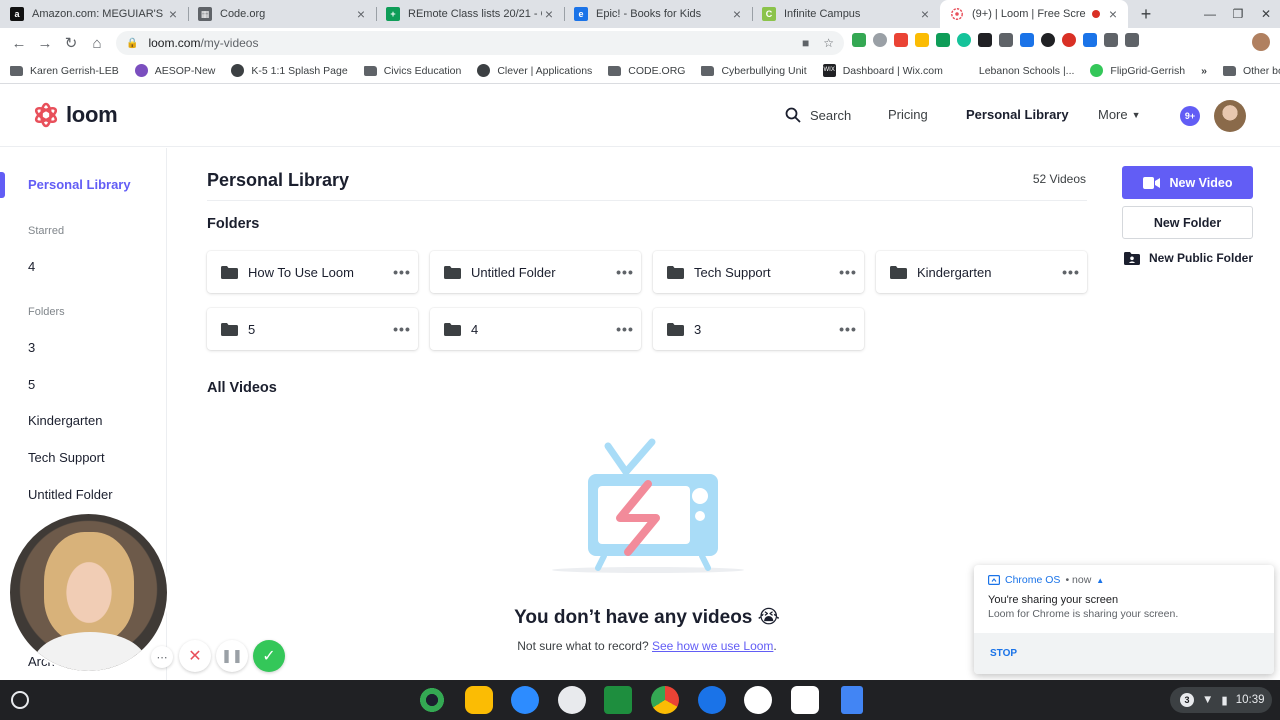 The image size is (1280, 720). Describe the element at coordinates (20, 700) in the screenshot. I see `launcher-icon` at that location.